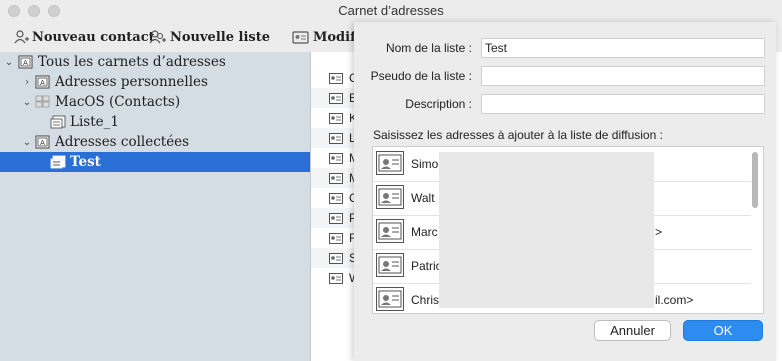 Image resolution: width=782 pixels, height=361 pixels. I want to click on chevron-right-icon: ›, so click(27, 82).